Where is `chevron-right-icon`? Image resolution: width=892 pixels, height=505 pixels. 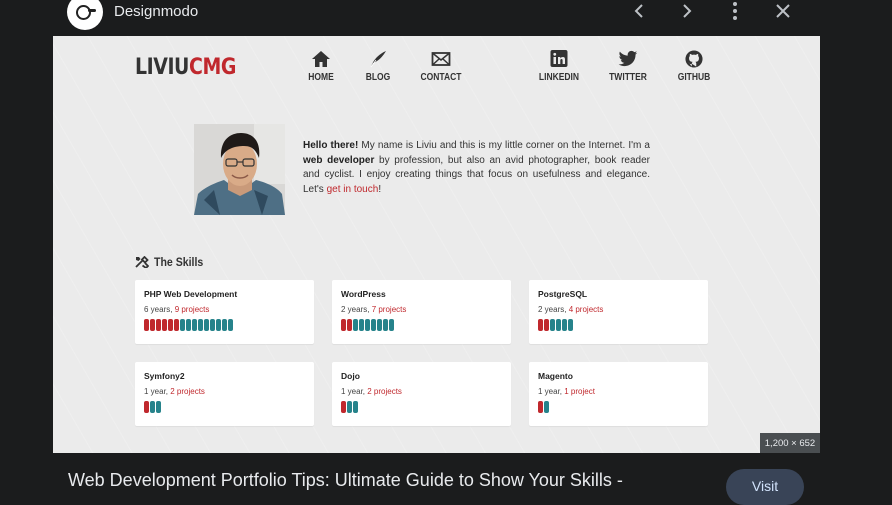 chevron-right-icon is located at coordinates (687, 11).